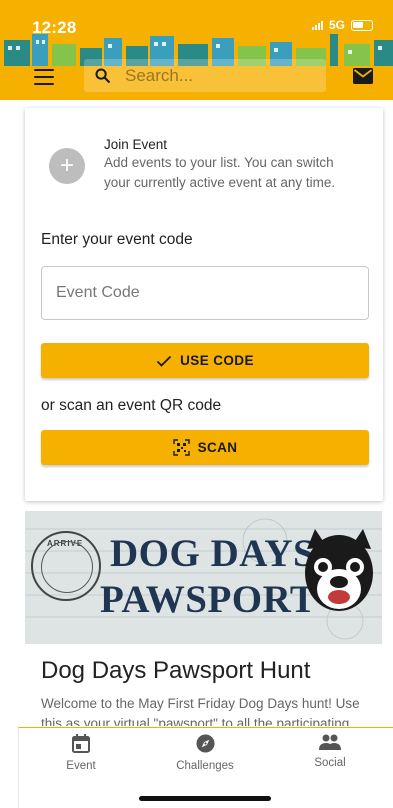 The image size is (393, 808). Describe the element at coordinates (362, 25) in the screenshot. I see `battery-icon` at that location.